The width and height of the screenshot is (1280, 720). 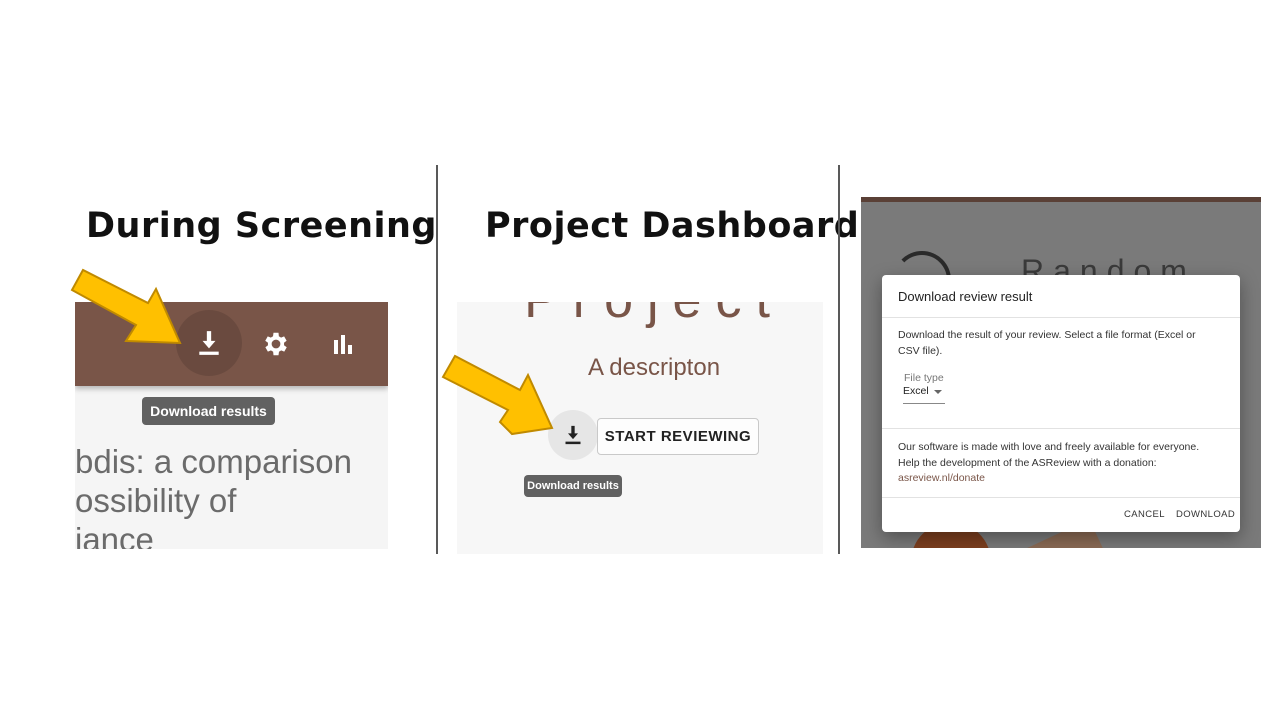 I want to click on settings-button, so click(x=276, y=344).